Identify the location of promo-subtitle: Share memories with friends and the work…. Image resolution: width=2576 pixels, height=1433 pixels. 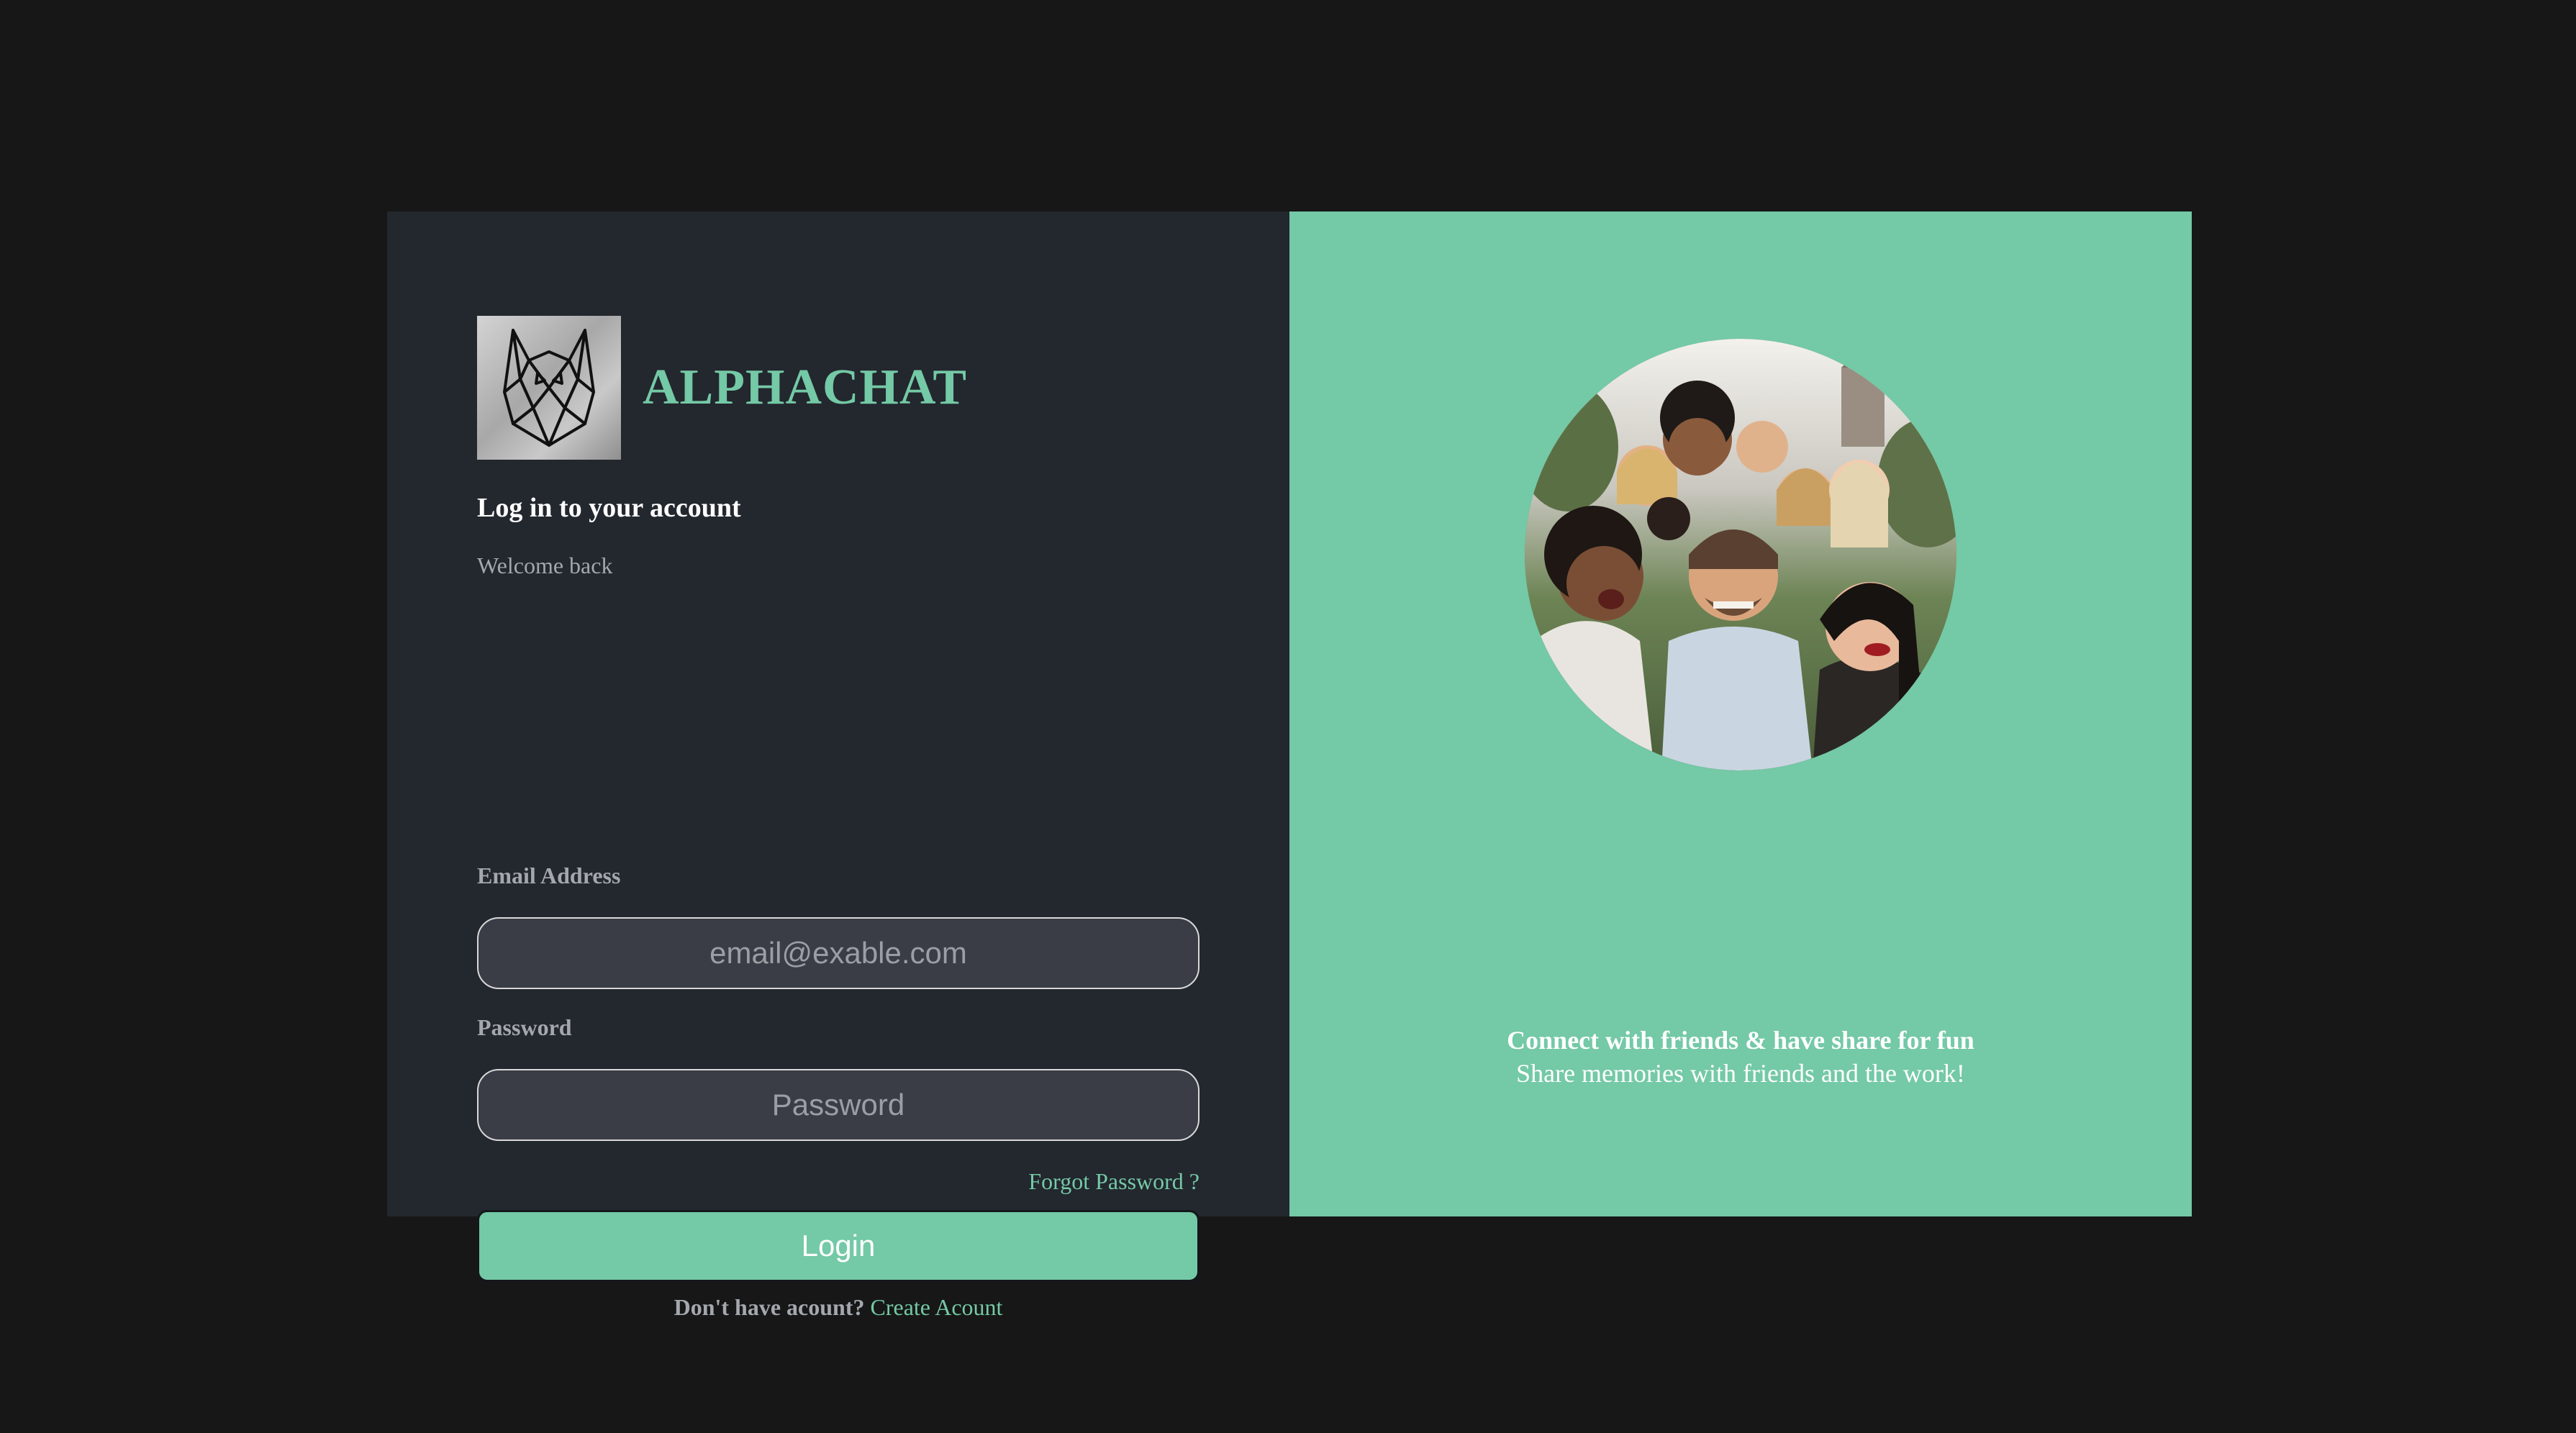
(1740, 1073).